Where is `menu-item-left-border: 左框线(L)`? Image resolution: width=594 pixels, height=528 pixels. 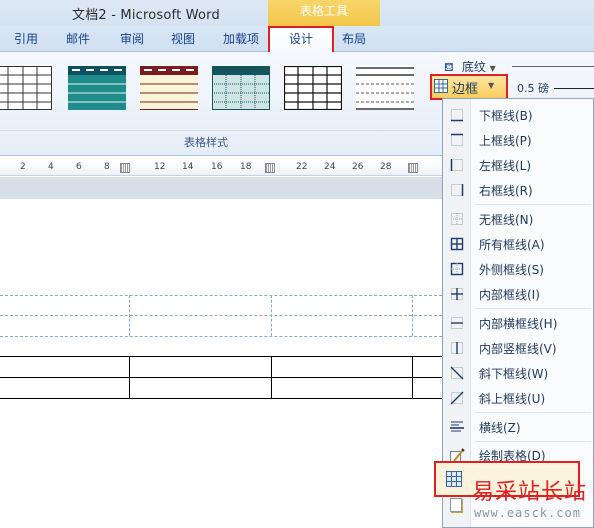 menu-item-left-border: 左框线(L) is located at coordinates (518, 165).